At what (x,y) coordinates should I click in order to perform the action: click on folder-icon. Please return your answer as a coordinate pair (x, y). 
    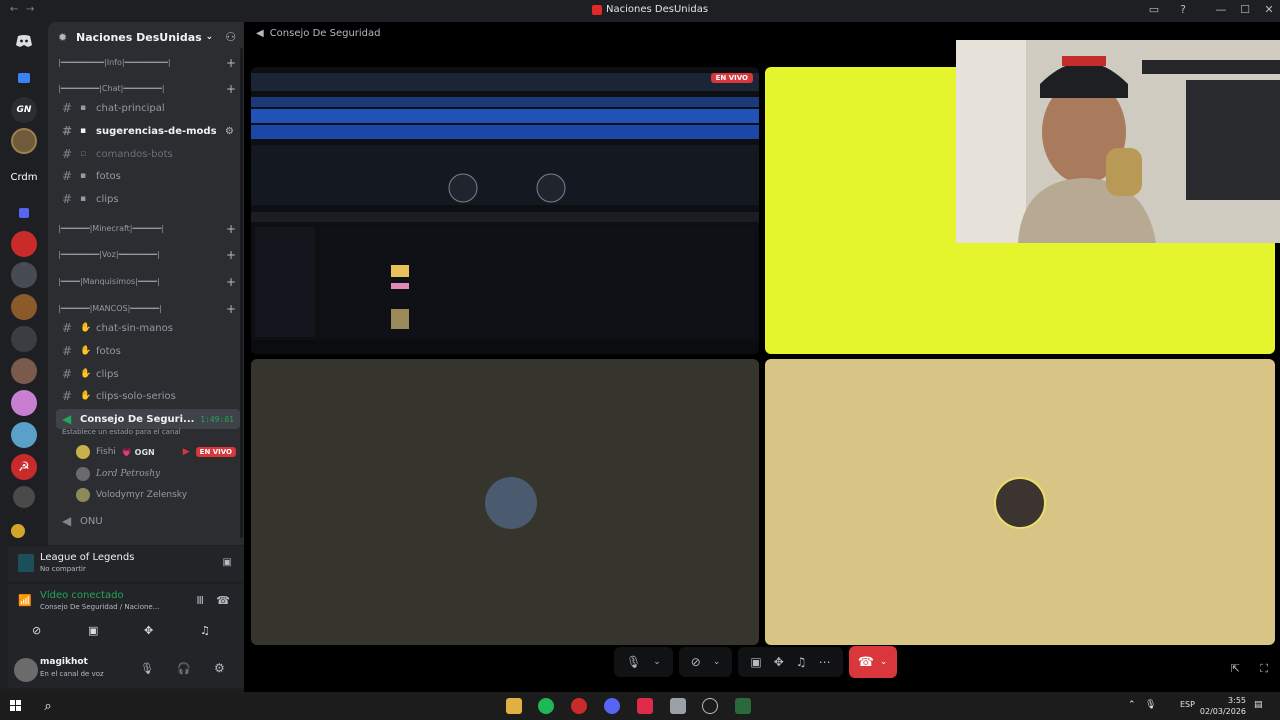
    Looking at the image, I should click on (24, 78).